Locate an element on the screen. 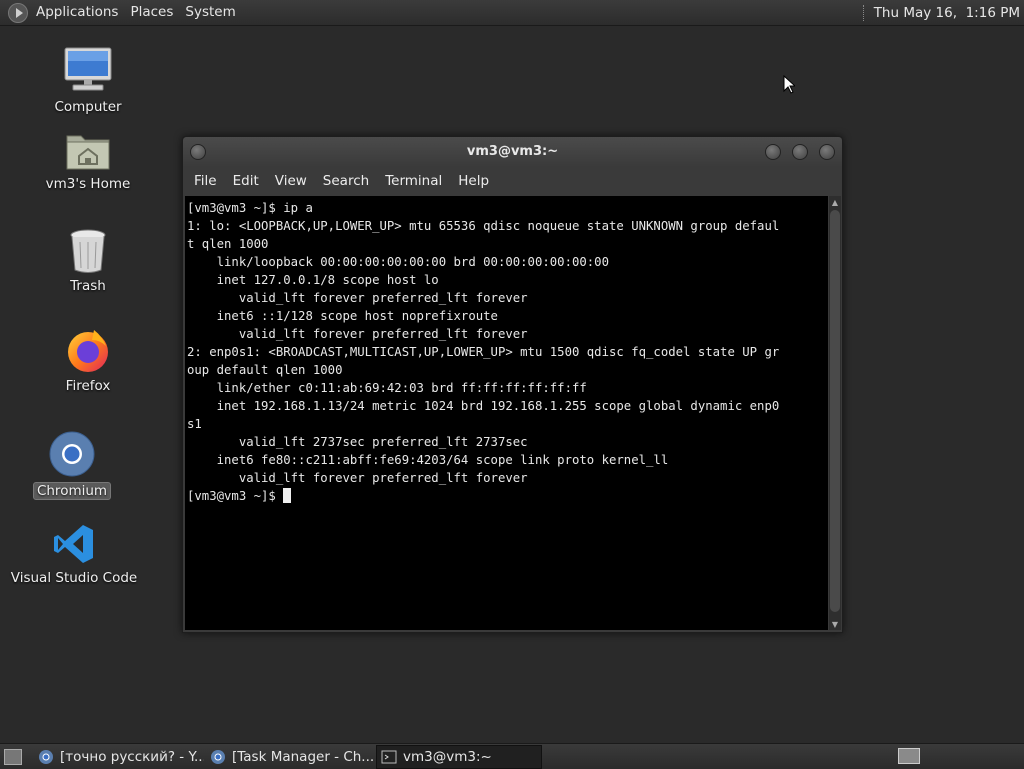 Image resolution: width=1024 pixels, height=769 pixels. desktop-icon-trash: Trash is located at coordinates (88, 261).